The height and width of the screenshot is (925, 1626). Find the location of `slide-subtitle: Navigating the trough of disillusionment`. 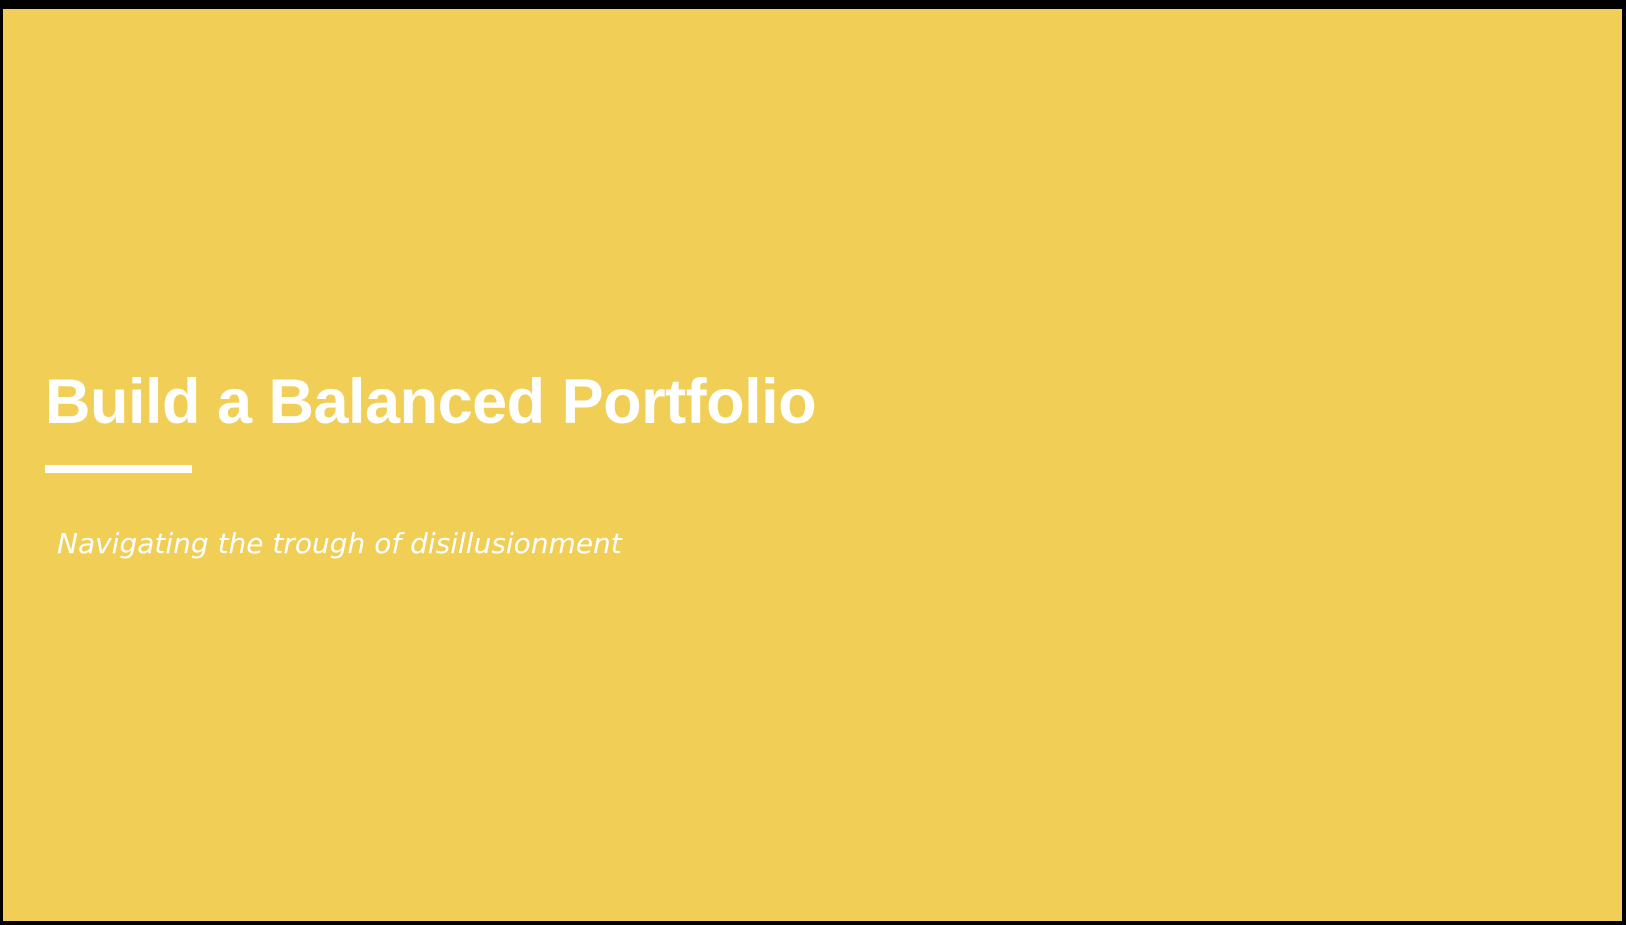

slide-subtitle: Navigating the trough of disillusionment is located at coordinates (339, 543).